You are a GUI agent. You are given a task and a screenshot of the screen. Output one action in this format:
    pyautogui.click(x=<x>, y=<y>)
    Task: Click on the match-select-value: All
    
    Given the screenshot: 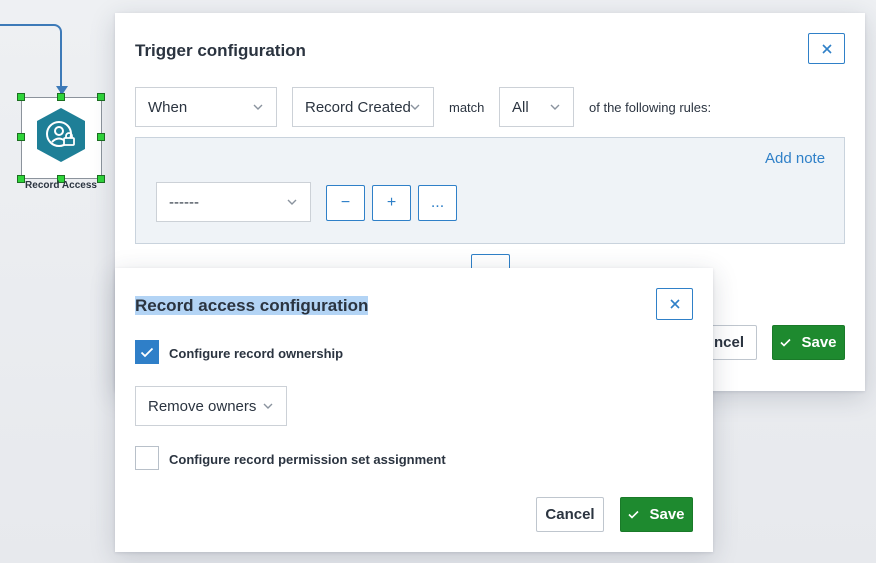 What is the action you would take?
    pyautogui.click(x=520, y=107)
    